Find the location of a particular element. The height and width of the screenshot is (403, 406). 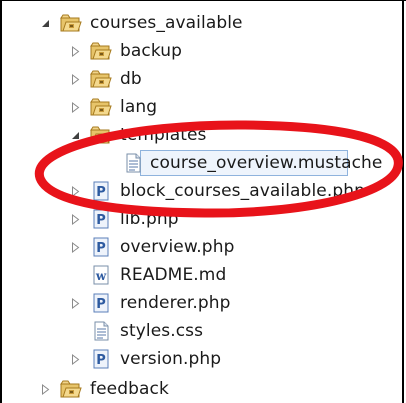

tree-item-label: overview.php is located at coordinates (177, 247).